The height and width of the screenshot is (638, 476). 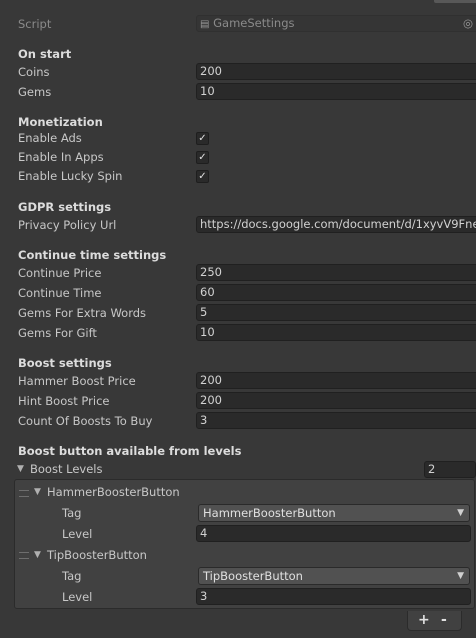 What do you see at coordinates (253, 576) in the screenshot?
I see `tag-dropdown-value: TipBoosterButton` at bounding box center [253, 576].